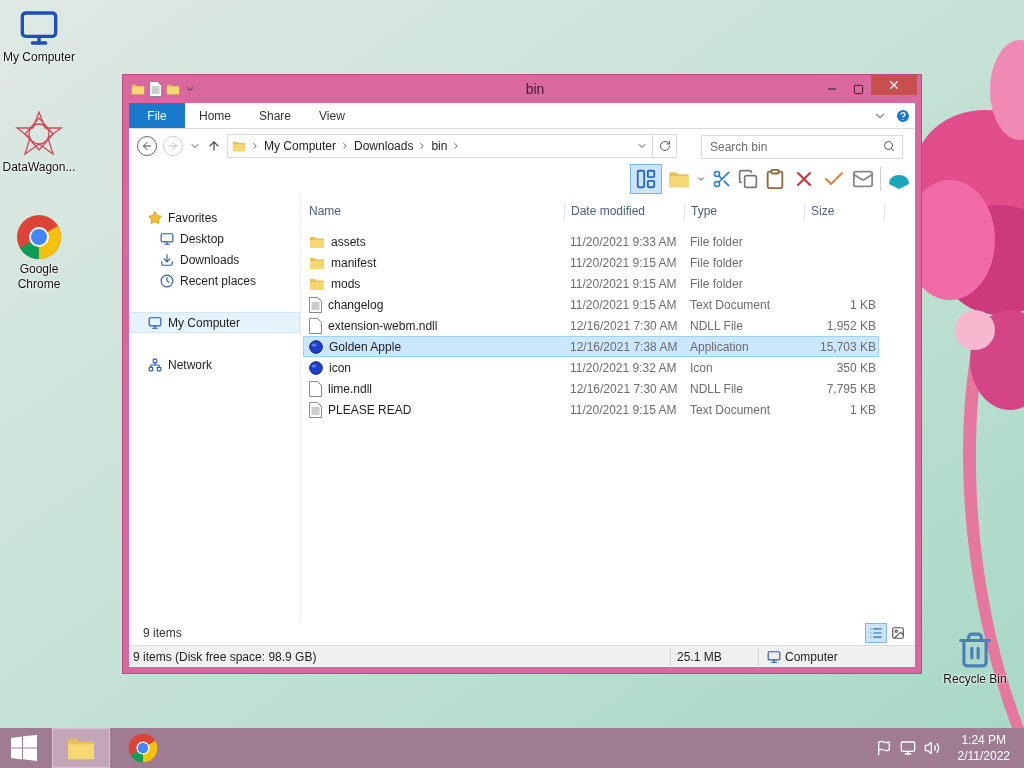 The width and height of the screenshot is (1024, 768). What do you see at coordinates (365, 347) in the screenshot?
I see `file-name: Golden Apple` at bounding box center [365, 347].